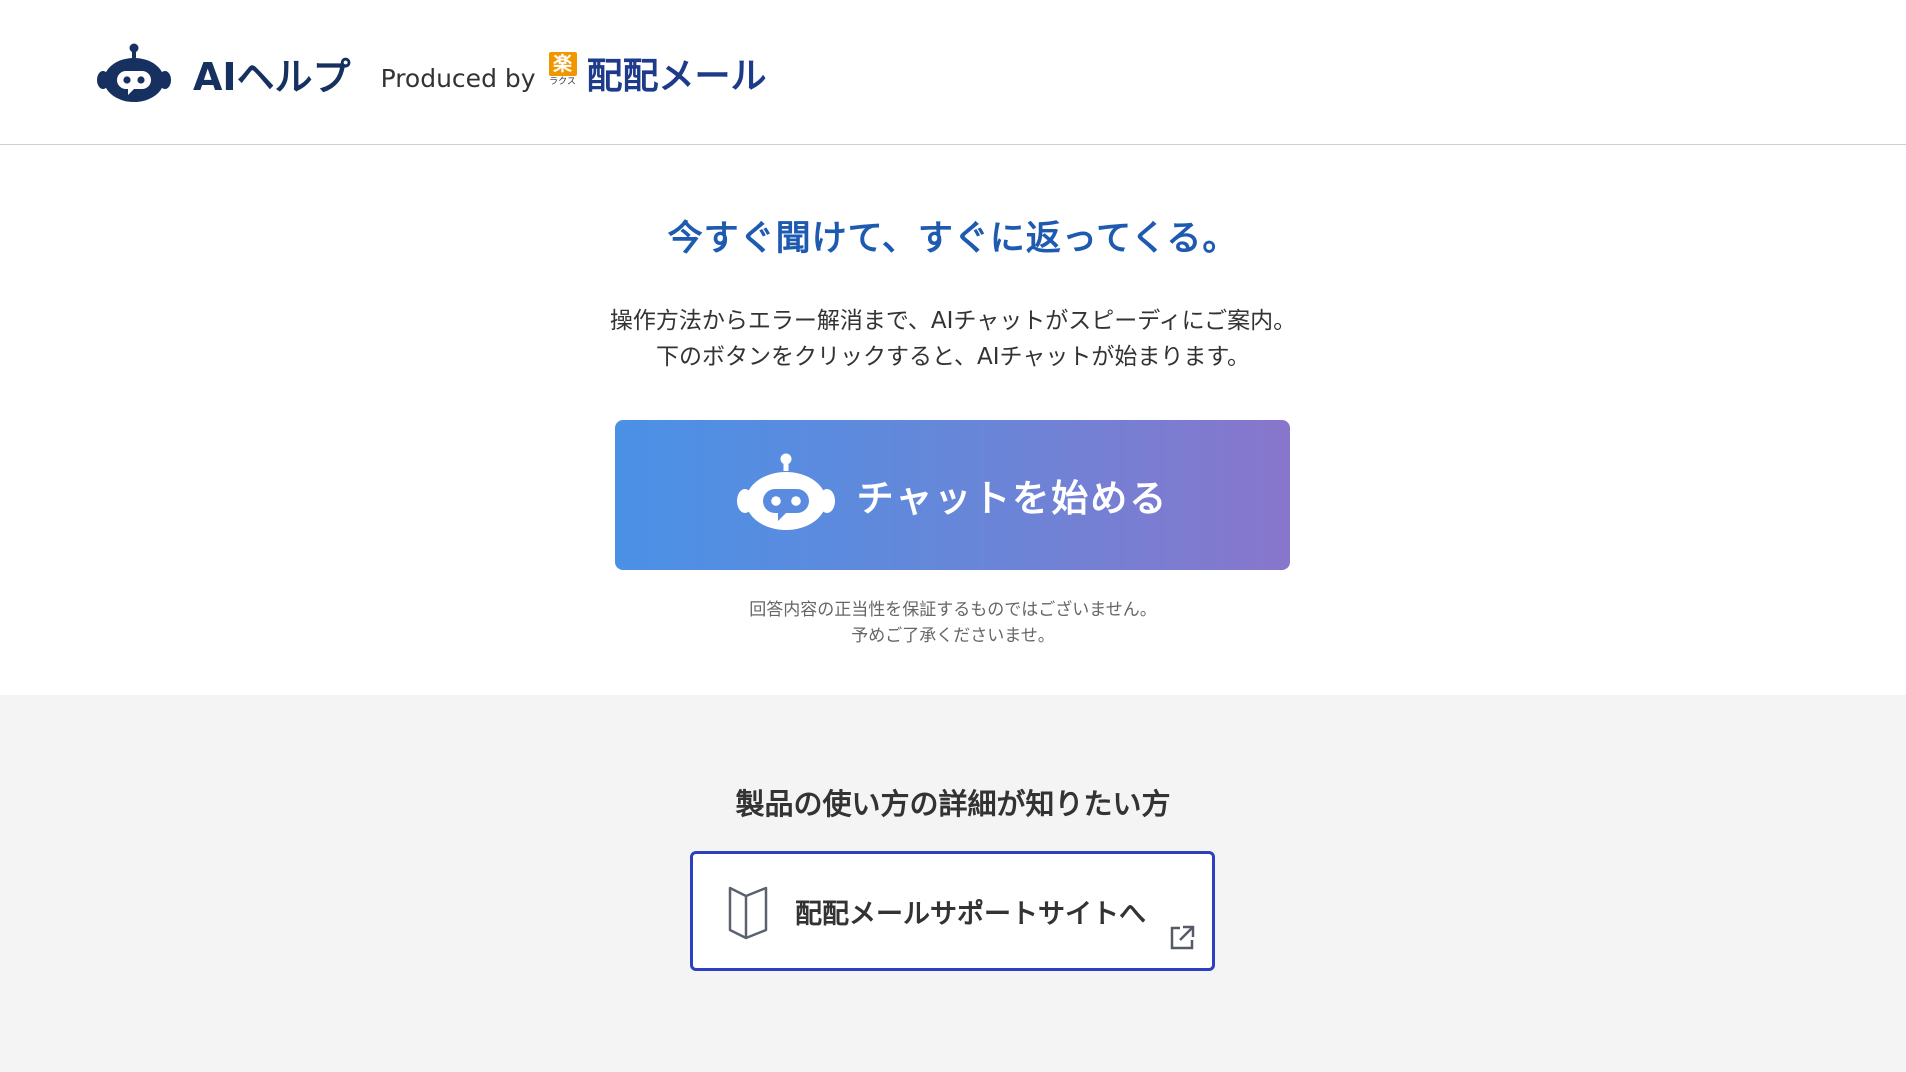 The height and width of the screenshot is (1072, 1906). I want to click on disclaimer-line: 回答内容の正当性を保証するものではございません。, so click(953, 610).